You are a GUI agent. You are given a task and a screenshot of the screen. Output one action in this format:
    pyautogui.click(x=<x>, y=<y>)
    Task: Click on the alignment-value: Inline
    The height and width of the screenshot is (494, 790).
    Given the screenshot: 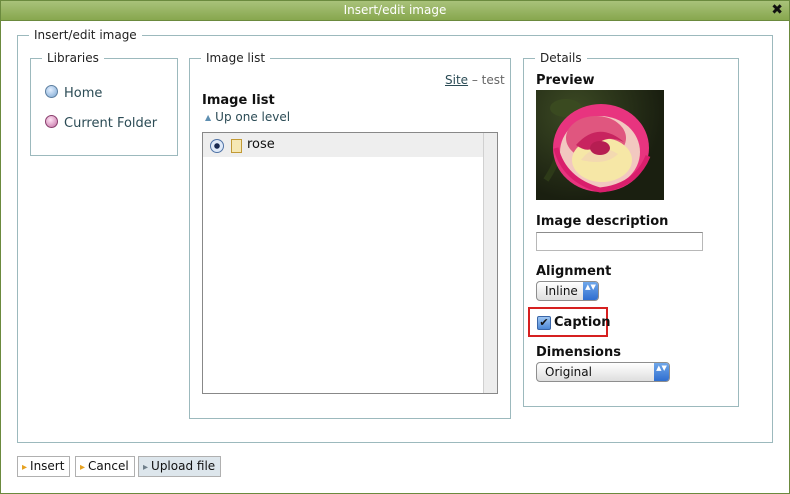 What is the action you would take?
    pyautogui.click(x=561, y=291)
    